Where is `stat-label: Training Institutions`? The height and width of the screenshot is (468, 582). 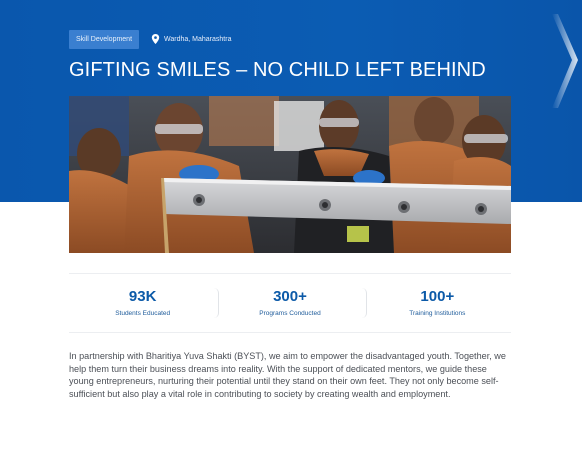 stat-label: Training Institutions is located at coordinates (437, 313).